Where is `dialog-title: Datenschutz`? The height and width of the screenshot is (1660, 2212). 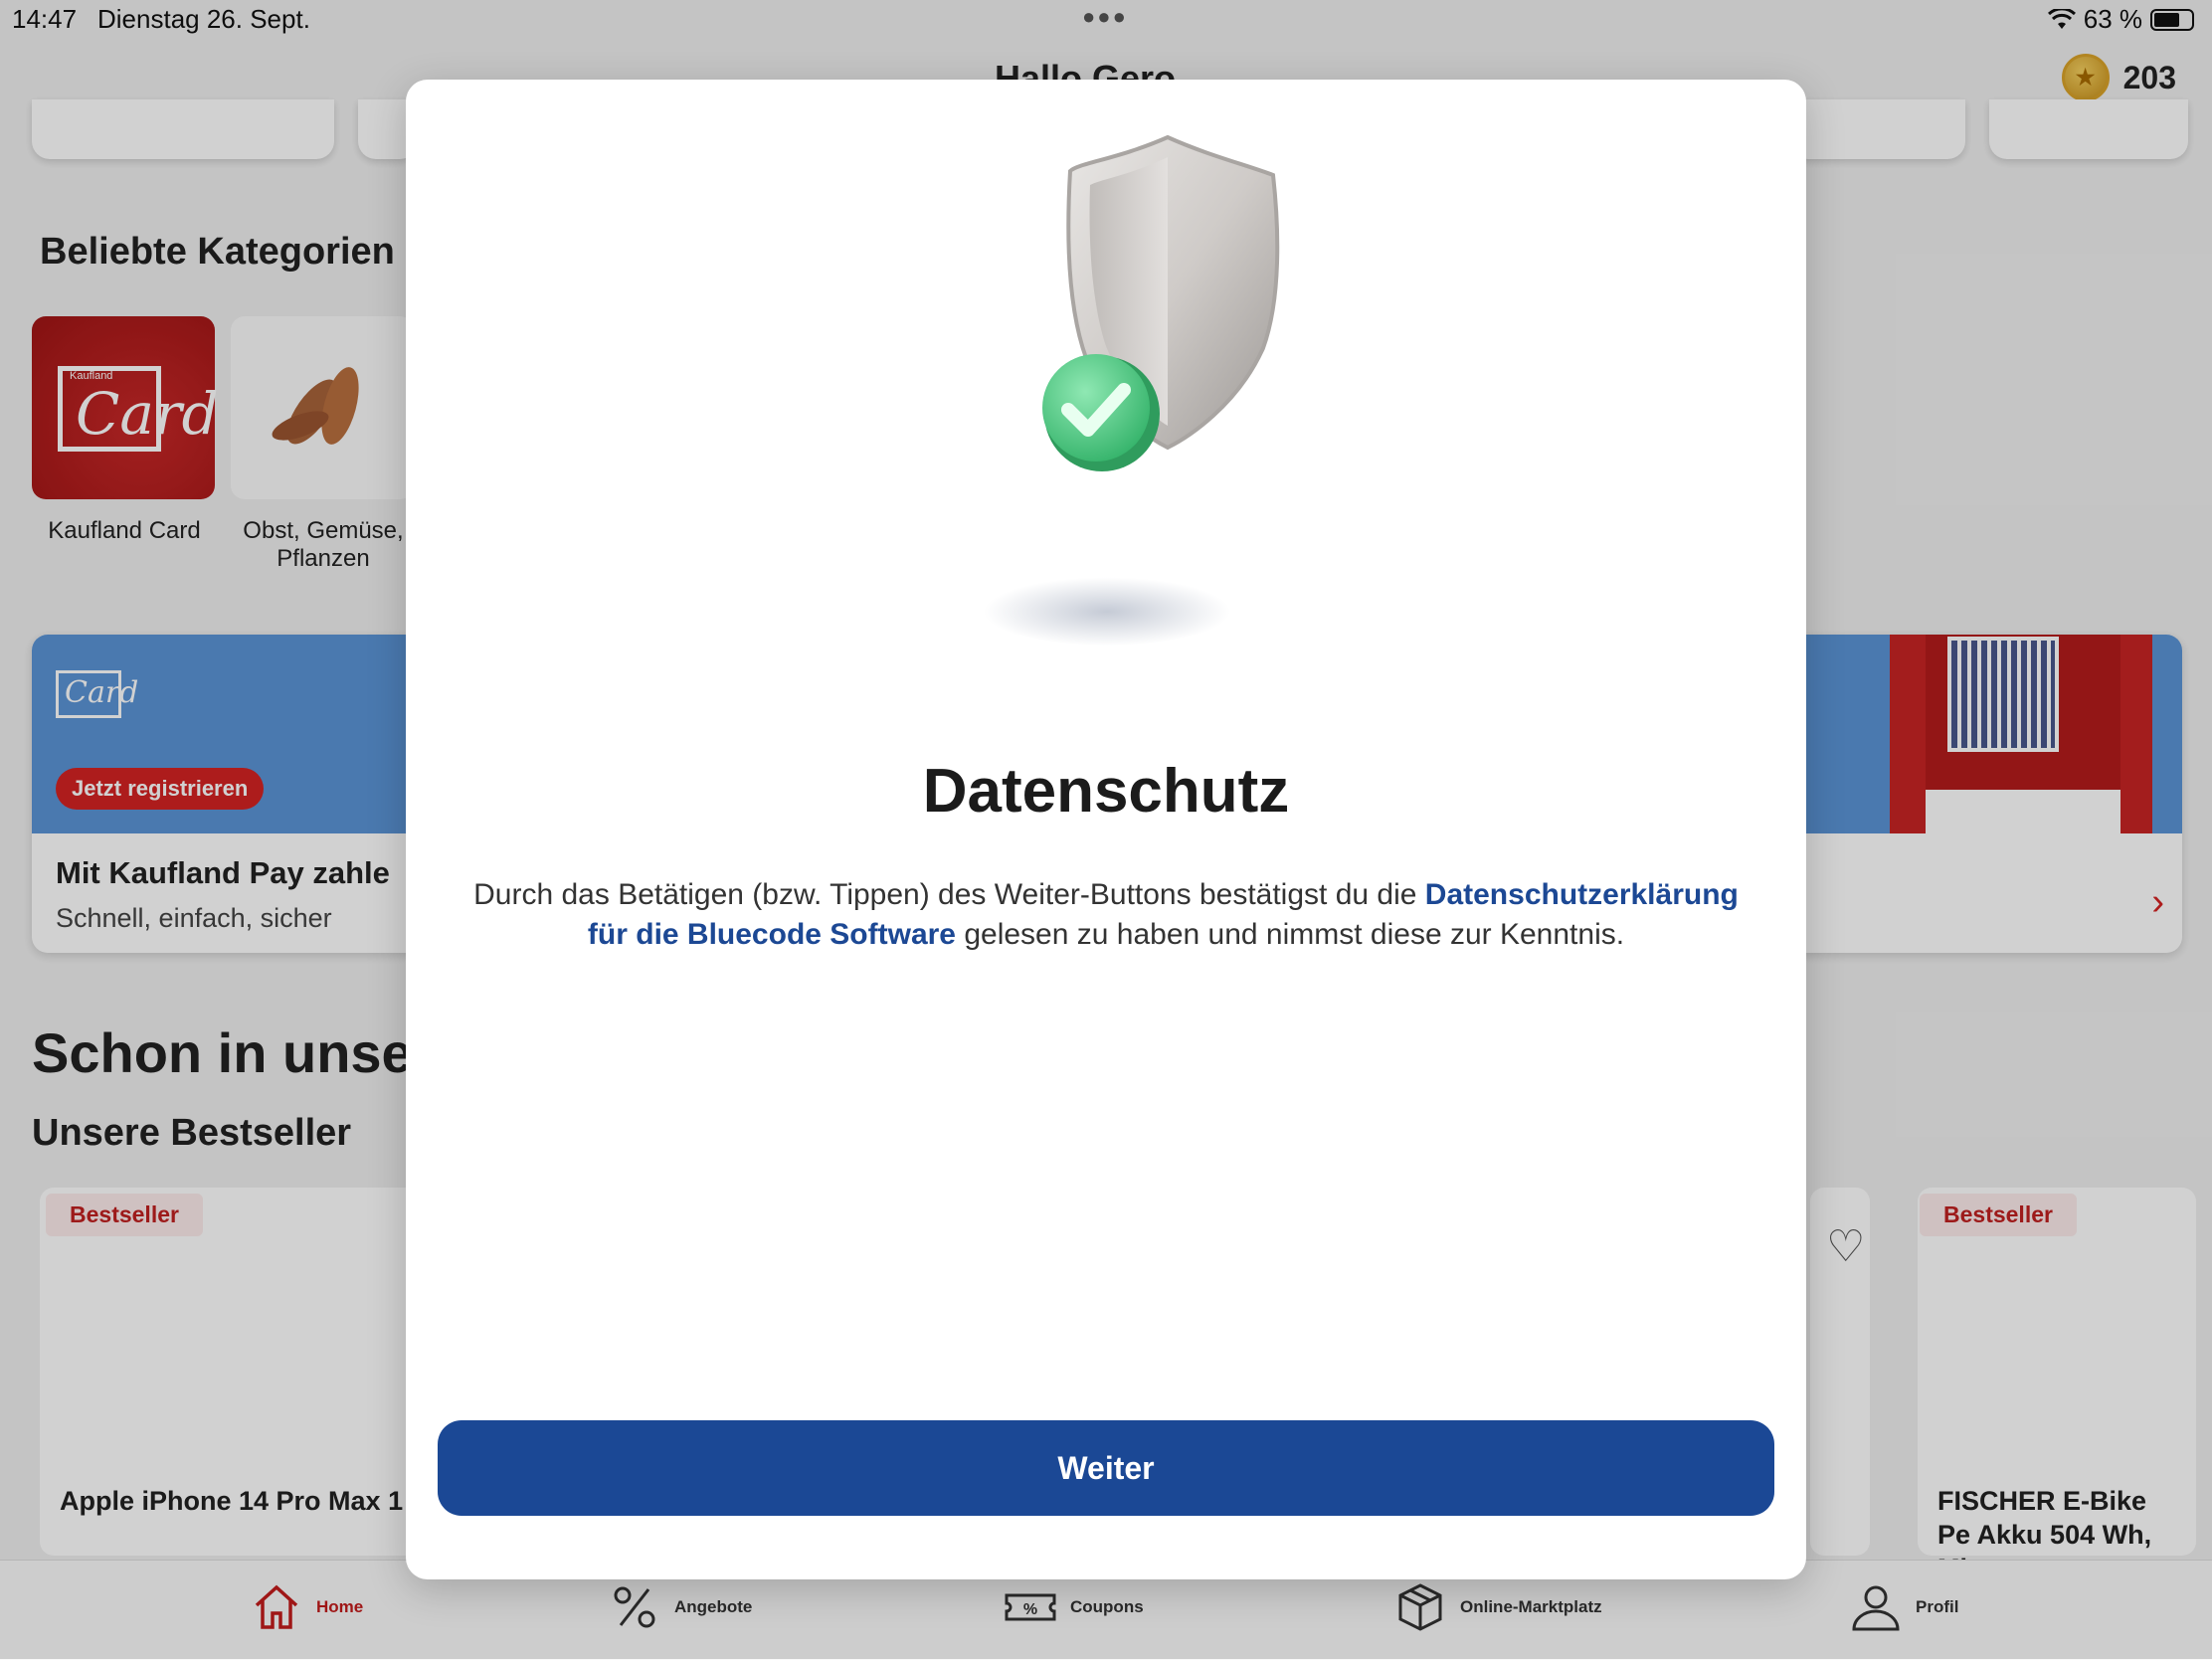 dialog-title: Datenschutz is located at coordinates (1106, 791).